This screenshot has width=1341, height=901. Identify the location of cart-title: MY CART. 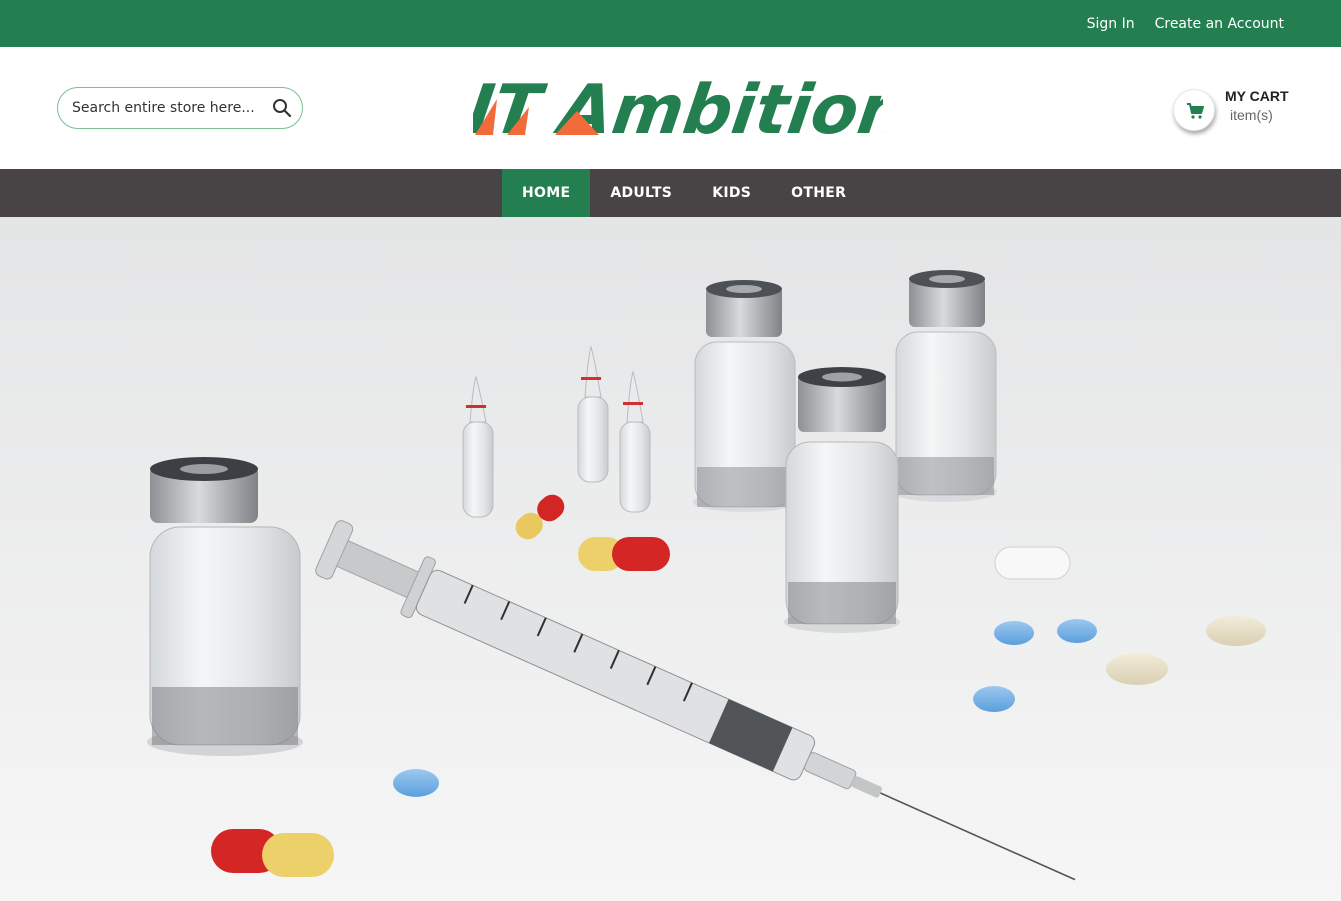
(1257, 96).